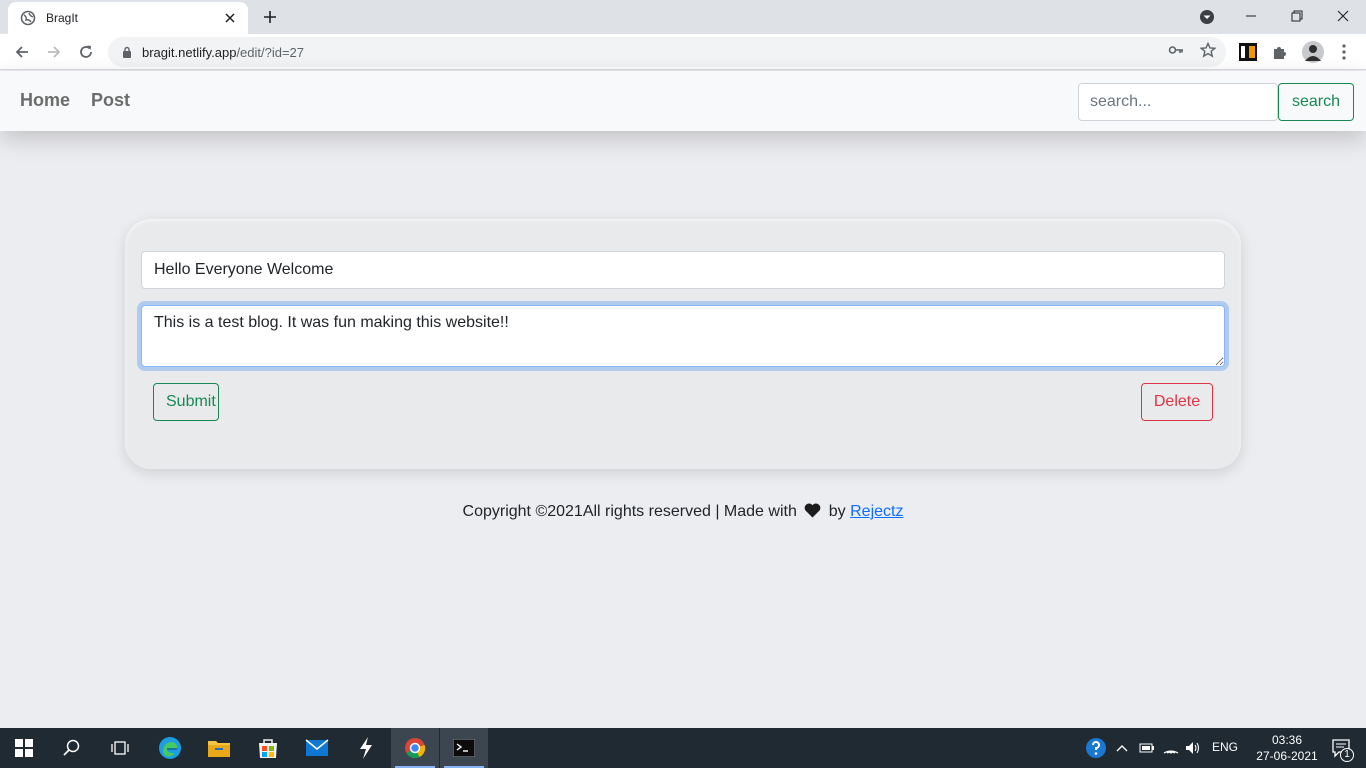 The width and height of the screenshot is (1366, 768). Describe the element at coordinates (1287, 756) in the screenshot. I see `clock-date: 27-06-2021` at that location.